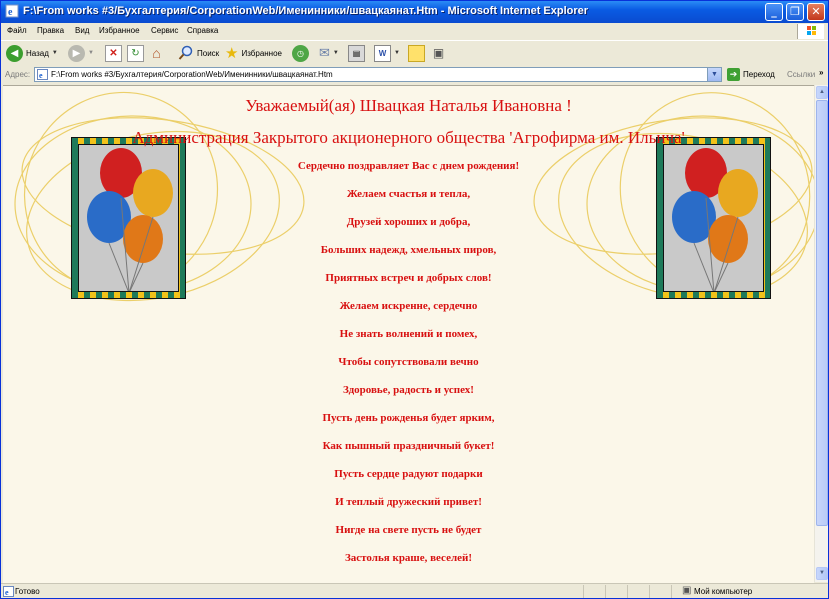 This screenshot has width=829, height=599. Describe the element at coordinates (408, 446) in the screenshot. I see `verse-line: Как пышный праздничный букет!` at that location.